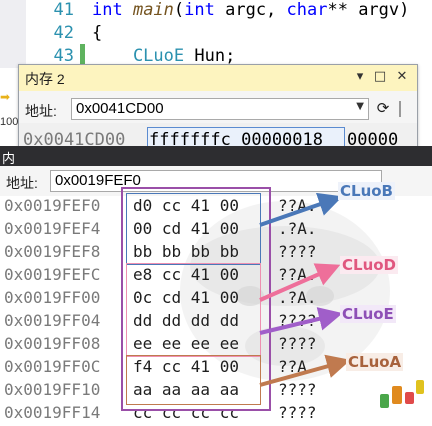 The image size is (432, 426). I want to click on arrow-cluoa, so click(305, 370).